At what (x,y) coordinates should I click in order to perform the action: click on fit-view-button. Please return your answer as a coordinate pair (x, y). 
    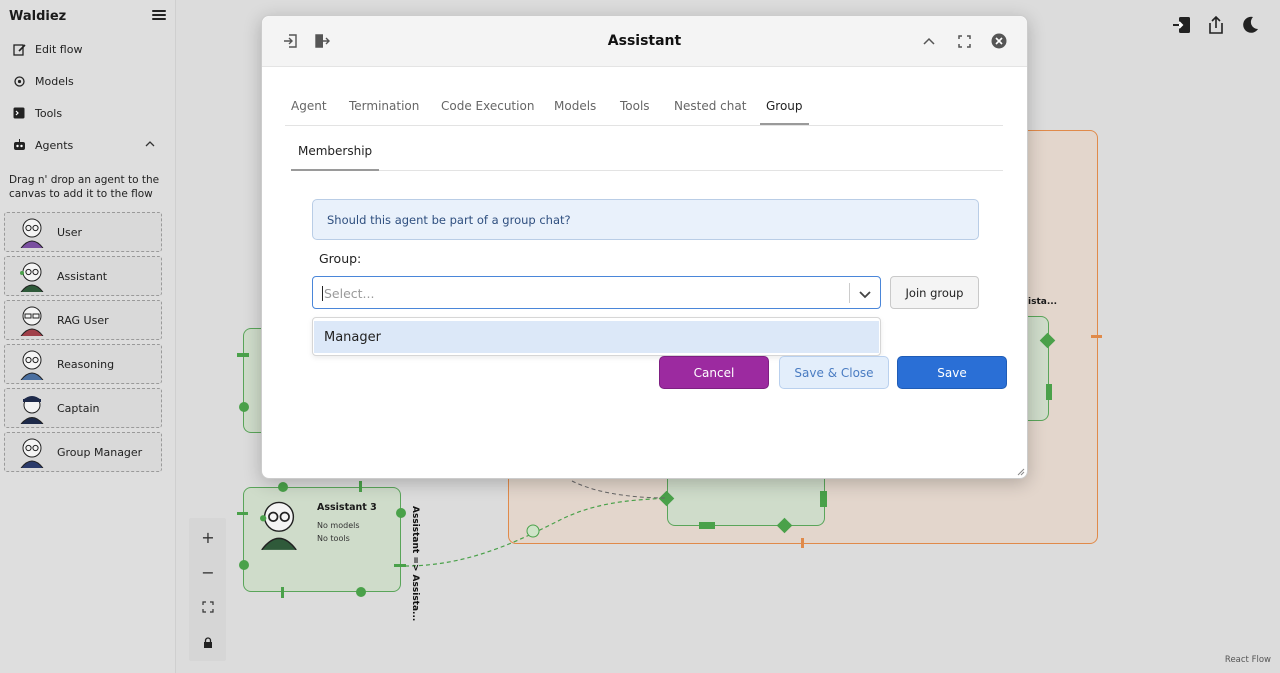
    Looking at the image, I should click on (208, 607).